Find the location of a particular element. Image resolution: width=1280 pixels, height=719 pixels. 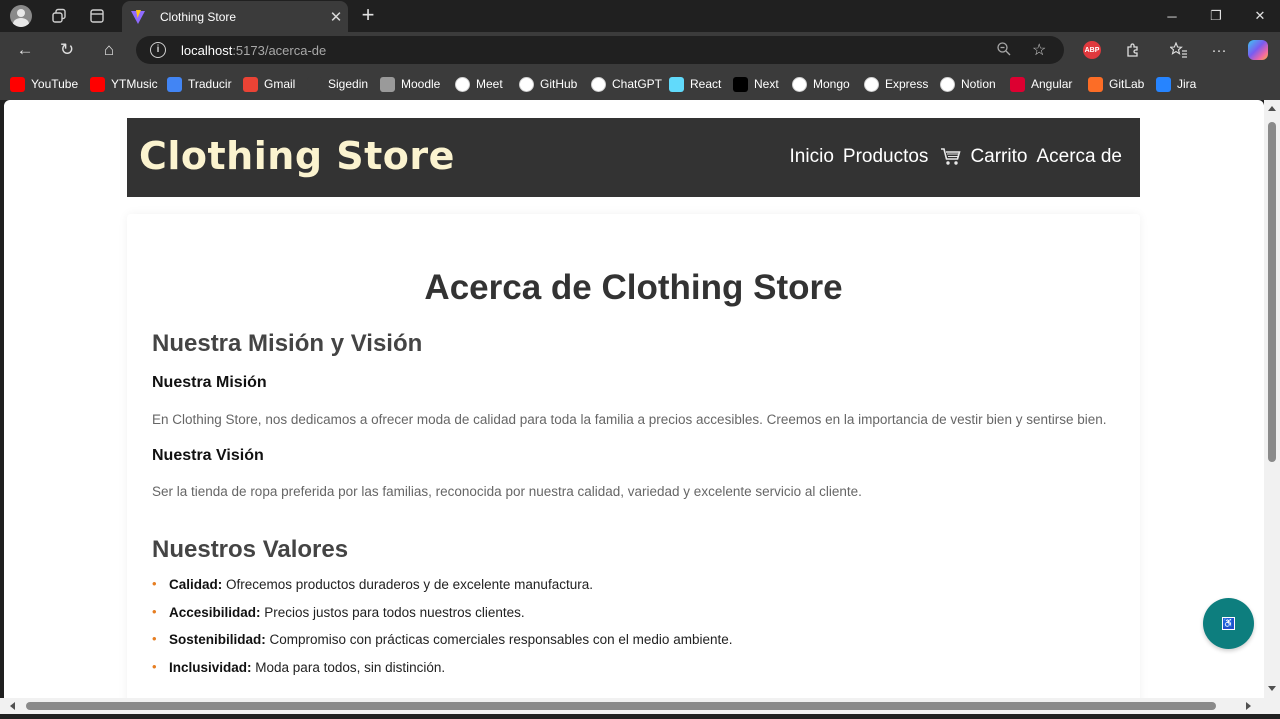

bookmark-label: Next is located at coordinates (766, 84).